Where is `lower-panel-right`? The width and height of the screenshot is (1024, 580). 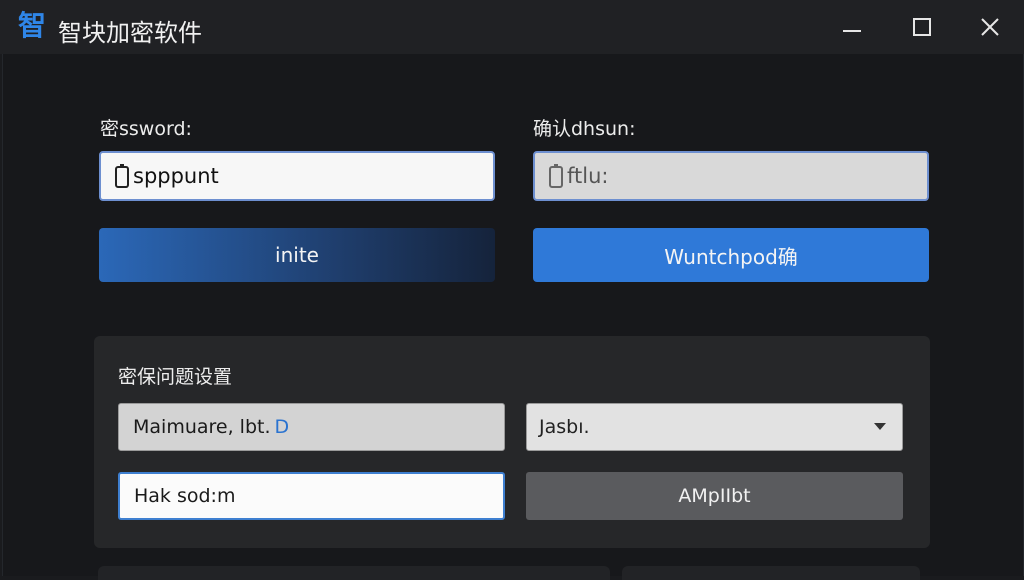 lower-panel-right is located at coordinates (771, 573).